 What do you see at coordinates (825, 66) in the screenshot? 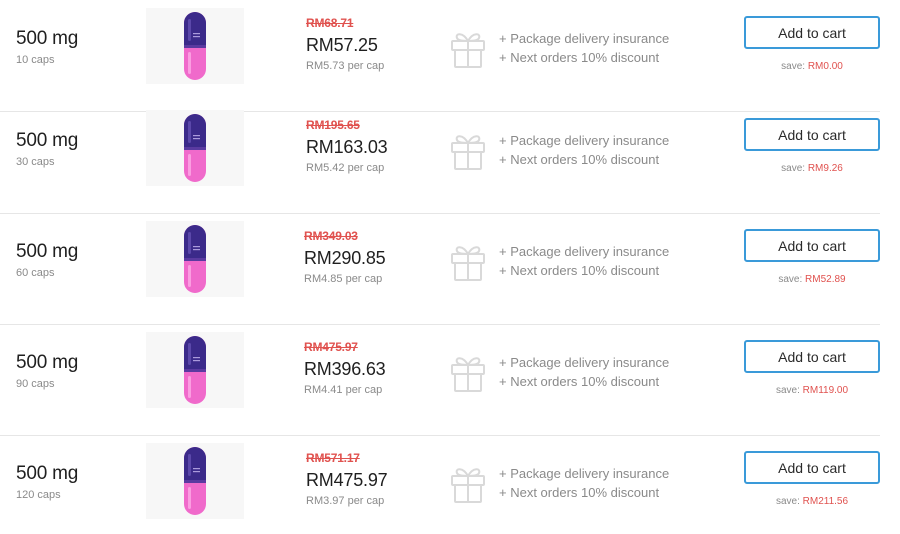
I see `save-amount: RM0.00` at bounding box center [825, 66].